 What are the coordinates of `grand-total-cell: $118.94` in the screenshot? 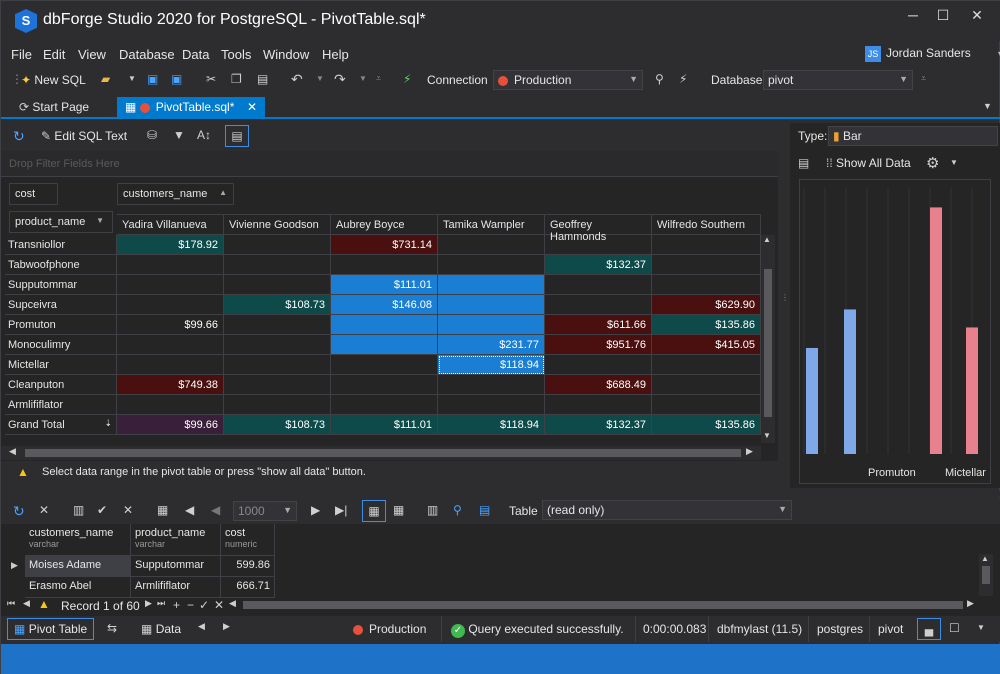 It's located at (491, 425).